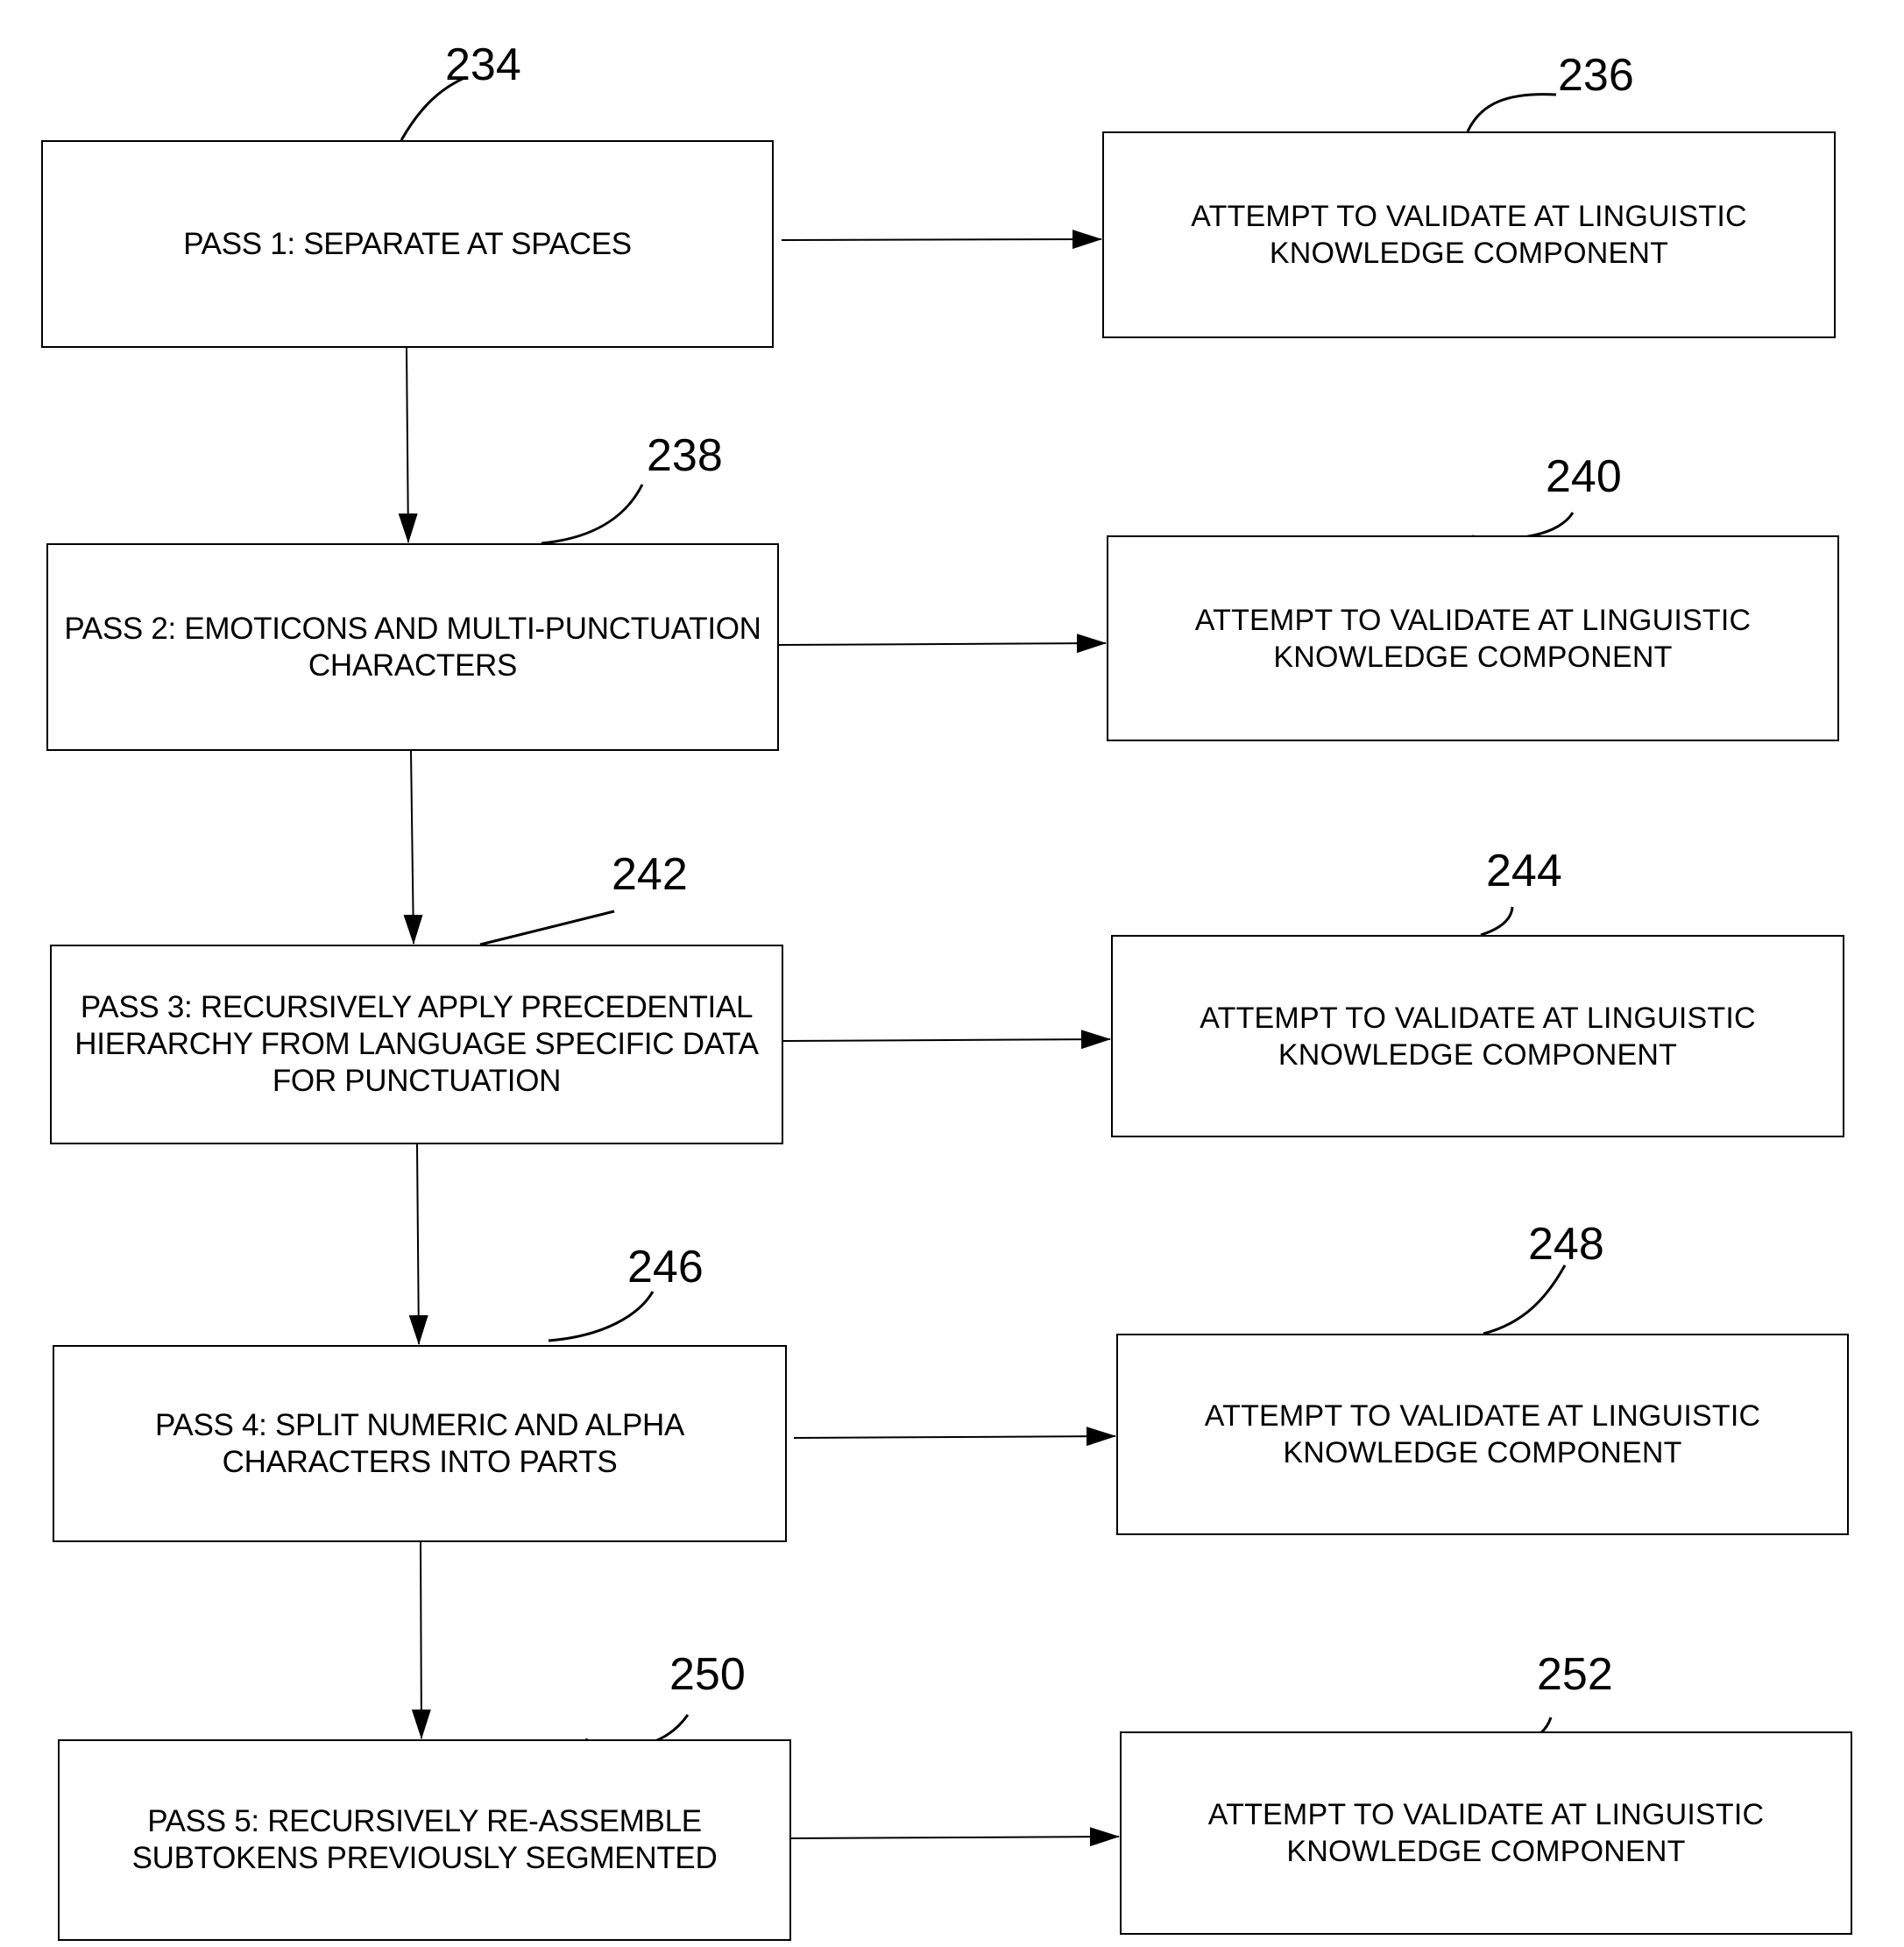  I want to click on ref-label-248: 248, so click(1566, 1244).